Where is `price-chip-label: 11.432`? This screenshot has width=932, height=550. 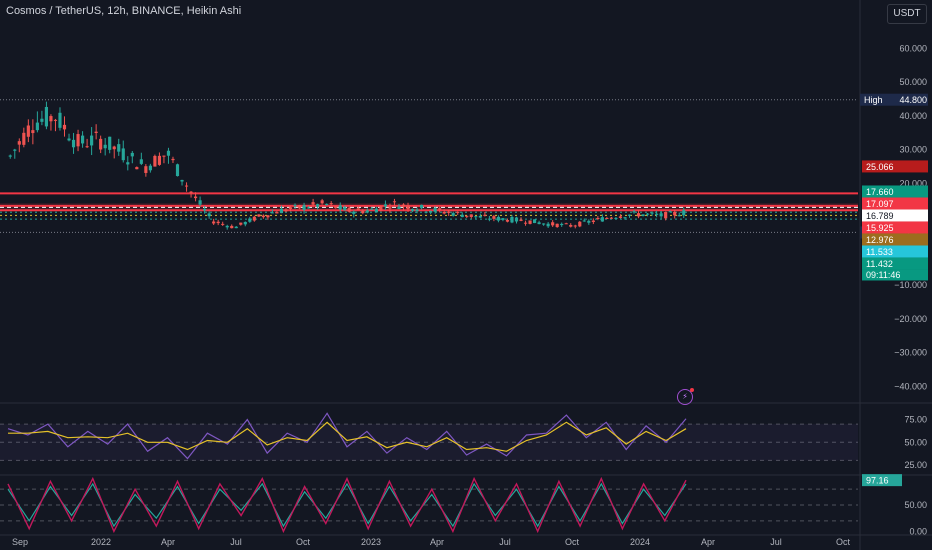 price-chip-label: 11.432 is located at coordinates (879, 264).